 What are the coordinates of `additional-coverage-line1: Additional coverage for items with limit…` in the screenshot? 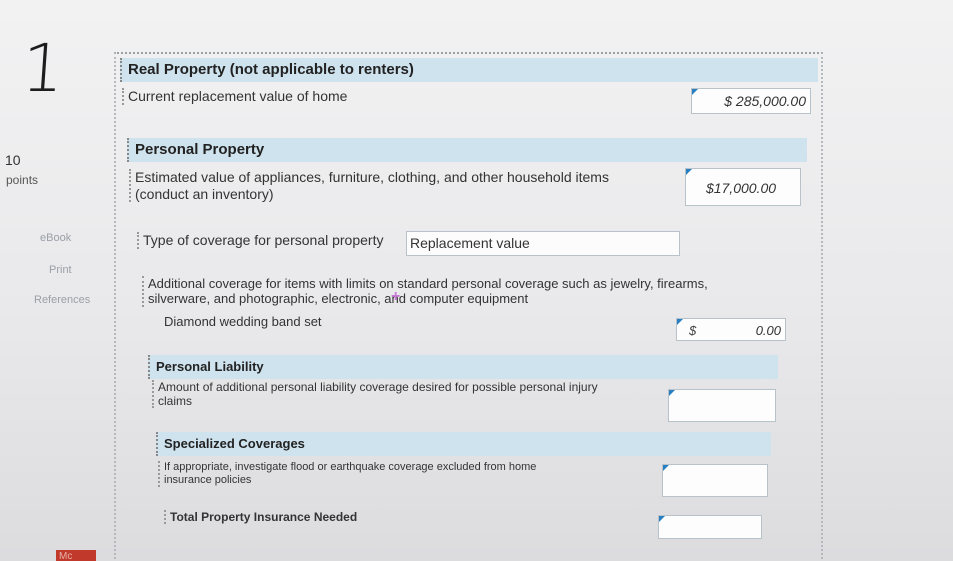 It's located at (428, 283).